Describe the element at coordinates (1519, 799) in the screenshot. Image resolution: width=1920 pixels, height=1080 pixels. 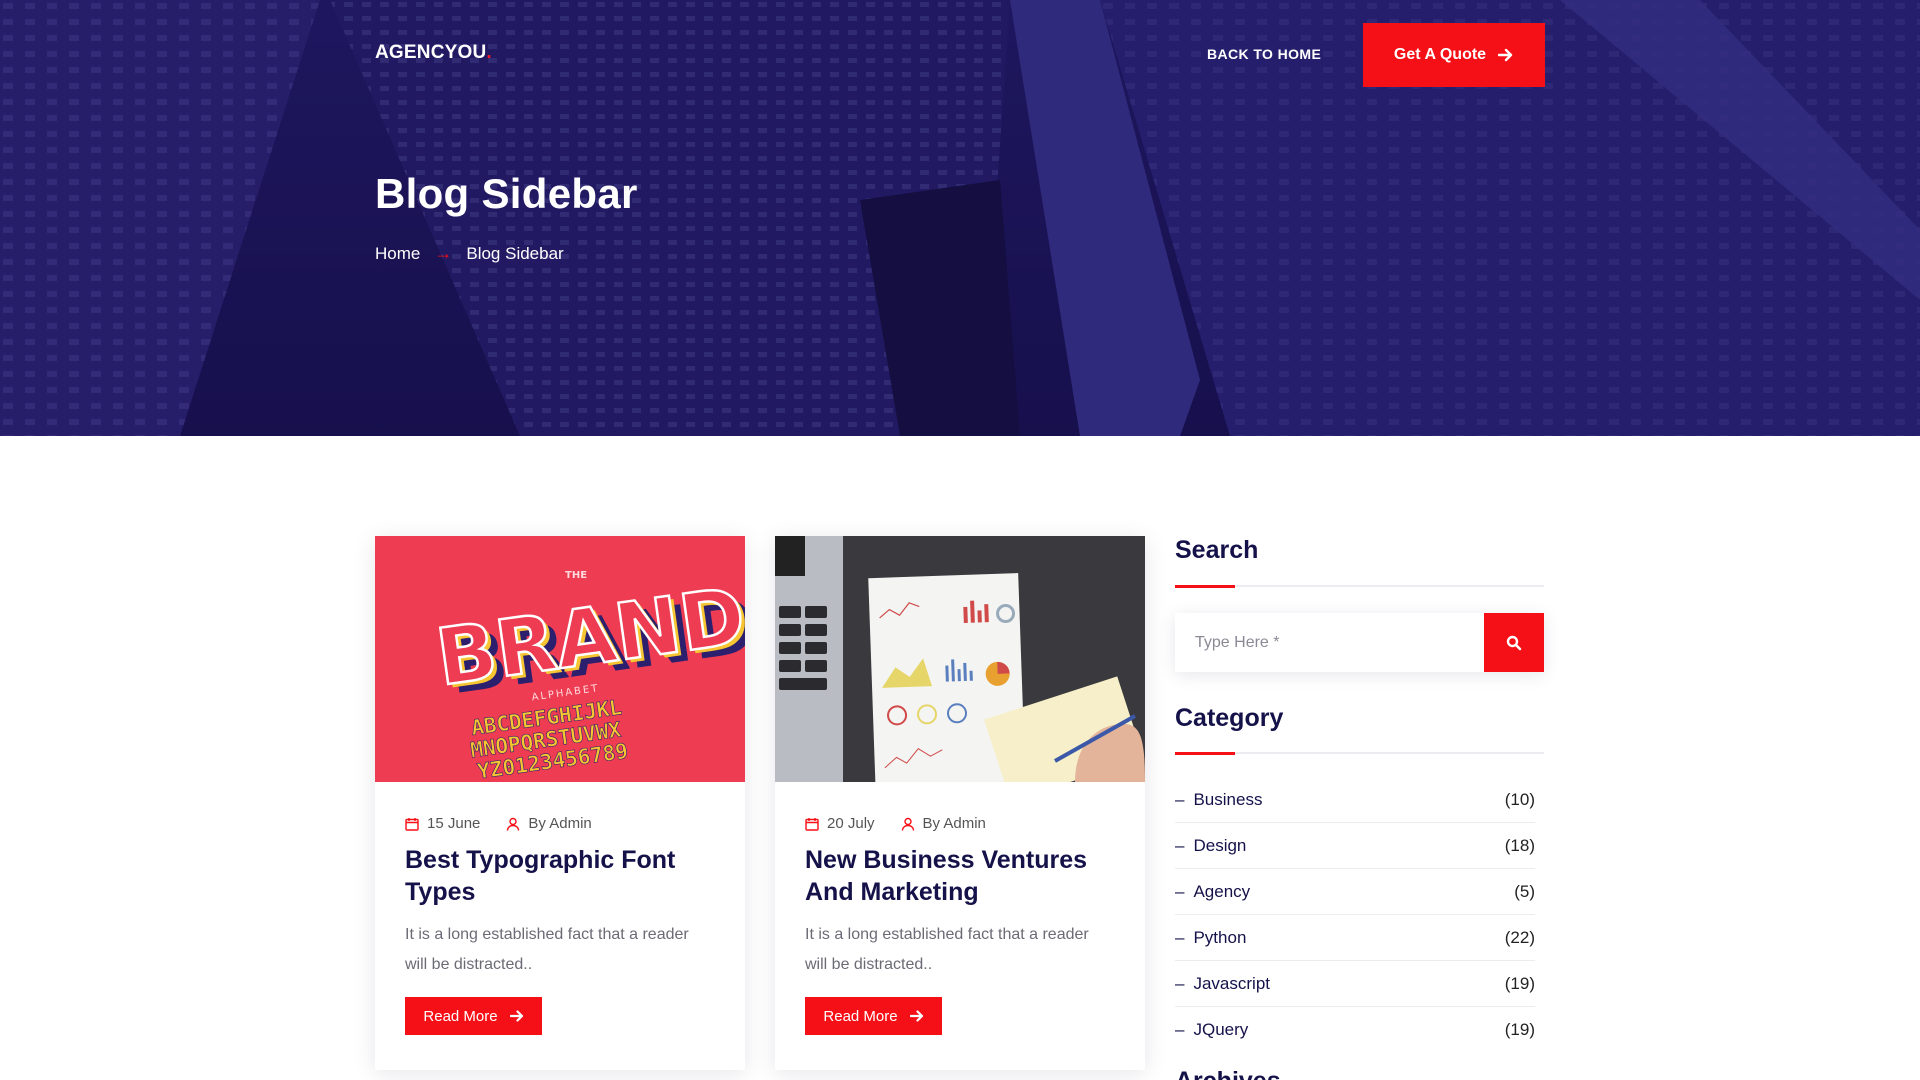
I see `category-count: (10)` at that location.